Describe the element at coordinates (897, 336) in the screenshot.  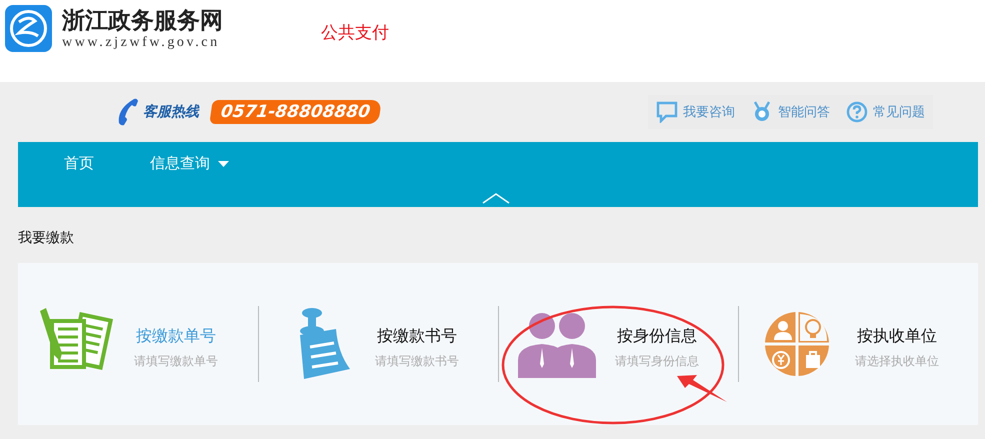
I see `option-title: 按执收单位` at that location.